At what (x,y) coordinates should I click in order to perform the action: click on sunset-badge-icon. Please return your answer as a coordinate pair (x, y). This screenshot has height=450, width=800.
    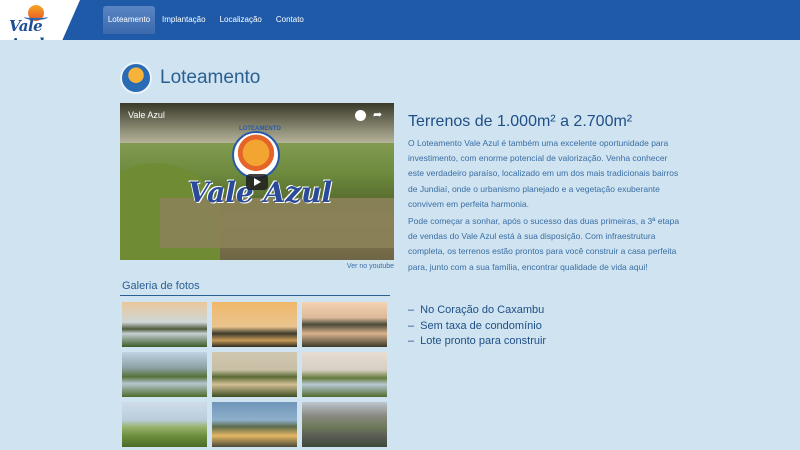
    Looking at the image, I should click on (256, 155).